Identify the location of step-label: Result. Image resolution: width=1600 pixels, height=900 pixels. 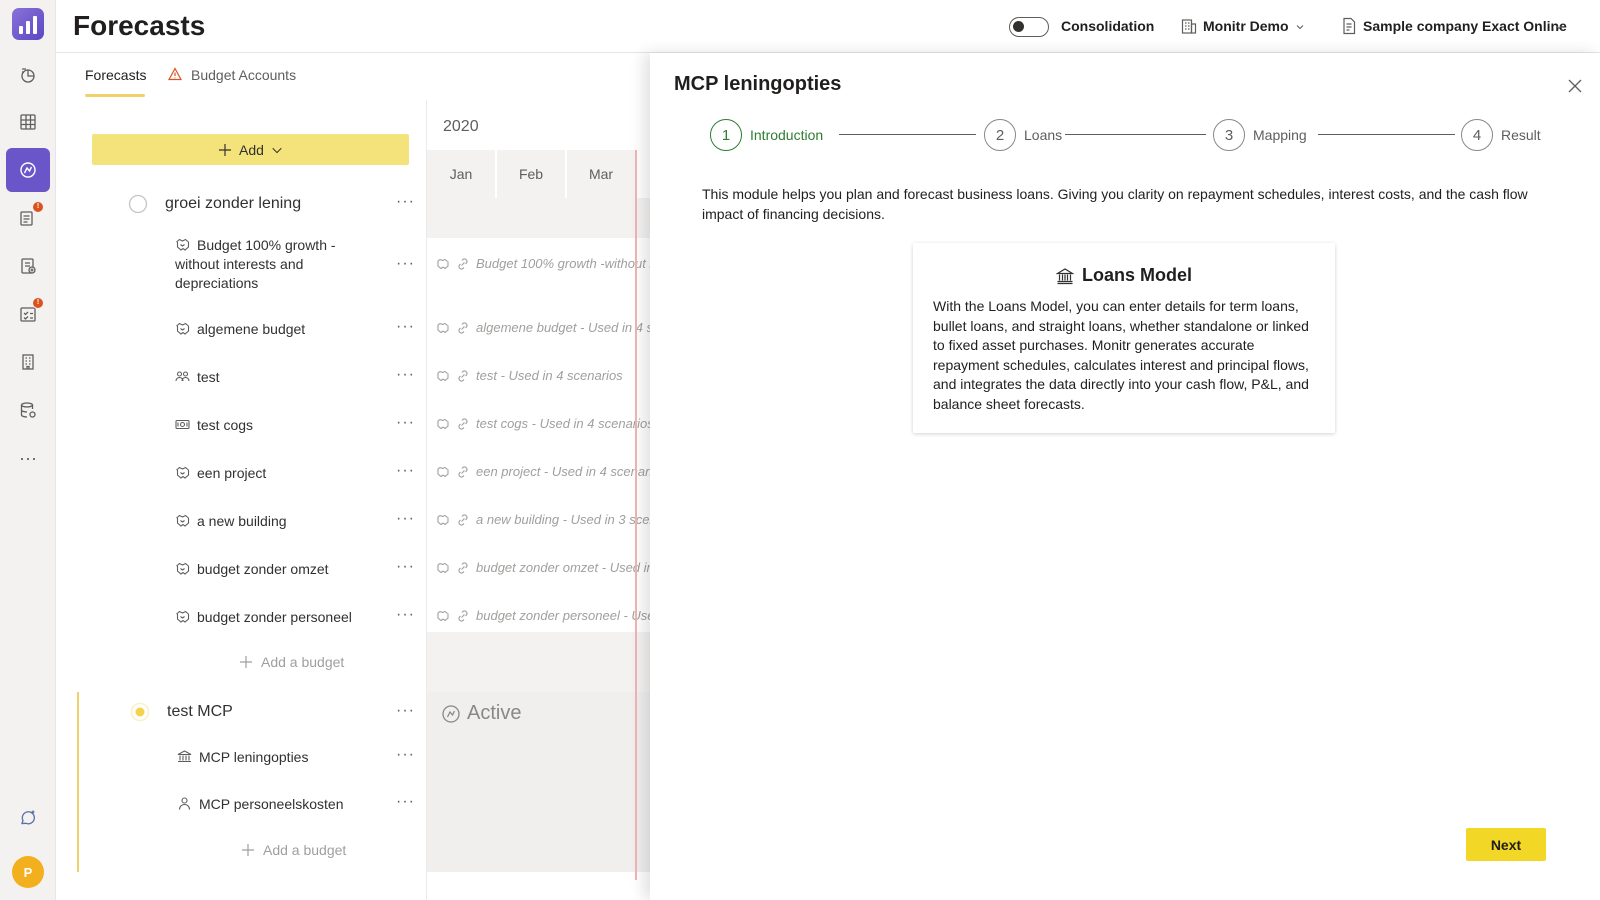
(1521, 135).